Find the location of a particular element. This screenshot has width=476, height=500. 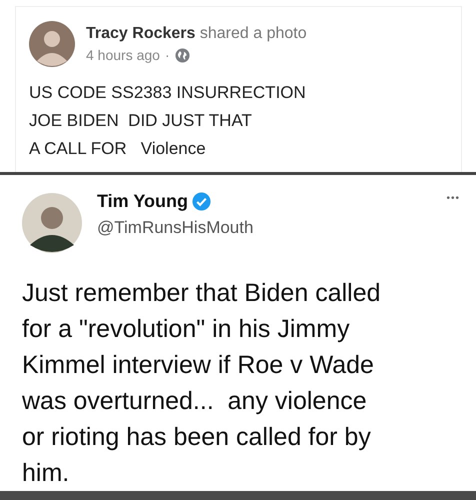

post-time: 4 hours ago is located at coordinates (123, 55).